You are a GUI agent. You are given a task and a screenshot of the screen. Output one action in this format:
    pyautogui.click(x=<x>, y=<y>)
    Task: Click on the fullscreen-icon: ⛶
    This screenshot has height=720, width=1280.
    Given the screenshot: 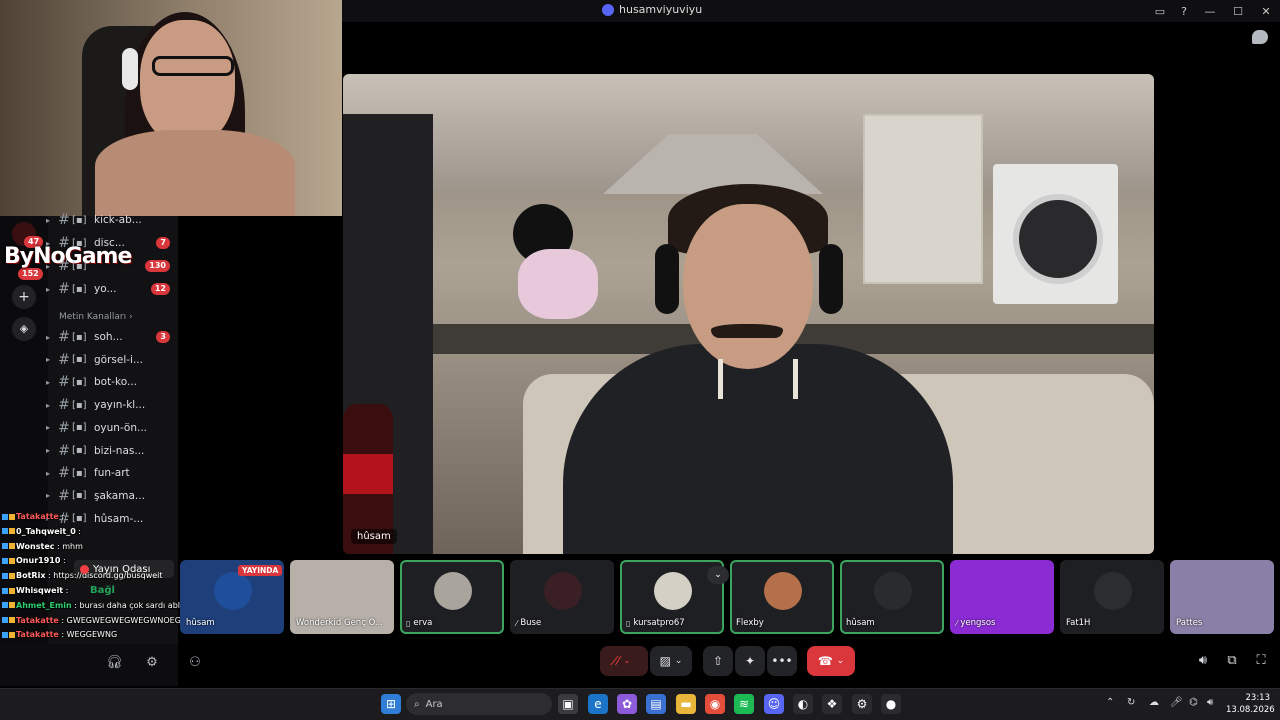 What is the action you would take?
    pyautogui.click(x=1261, y=661)
    